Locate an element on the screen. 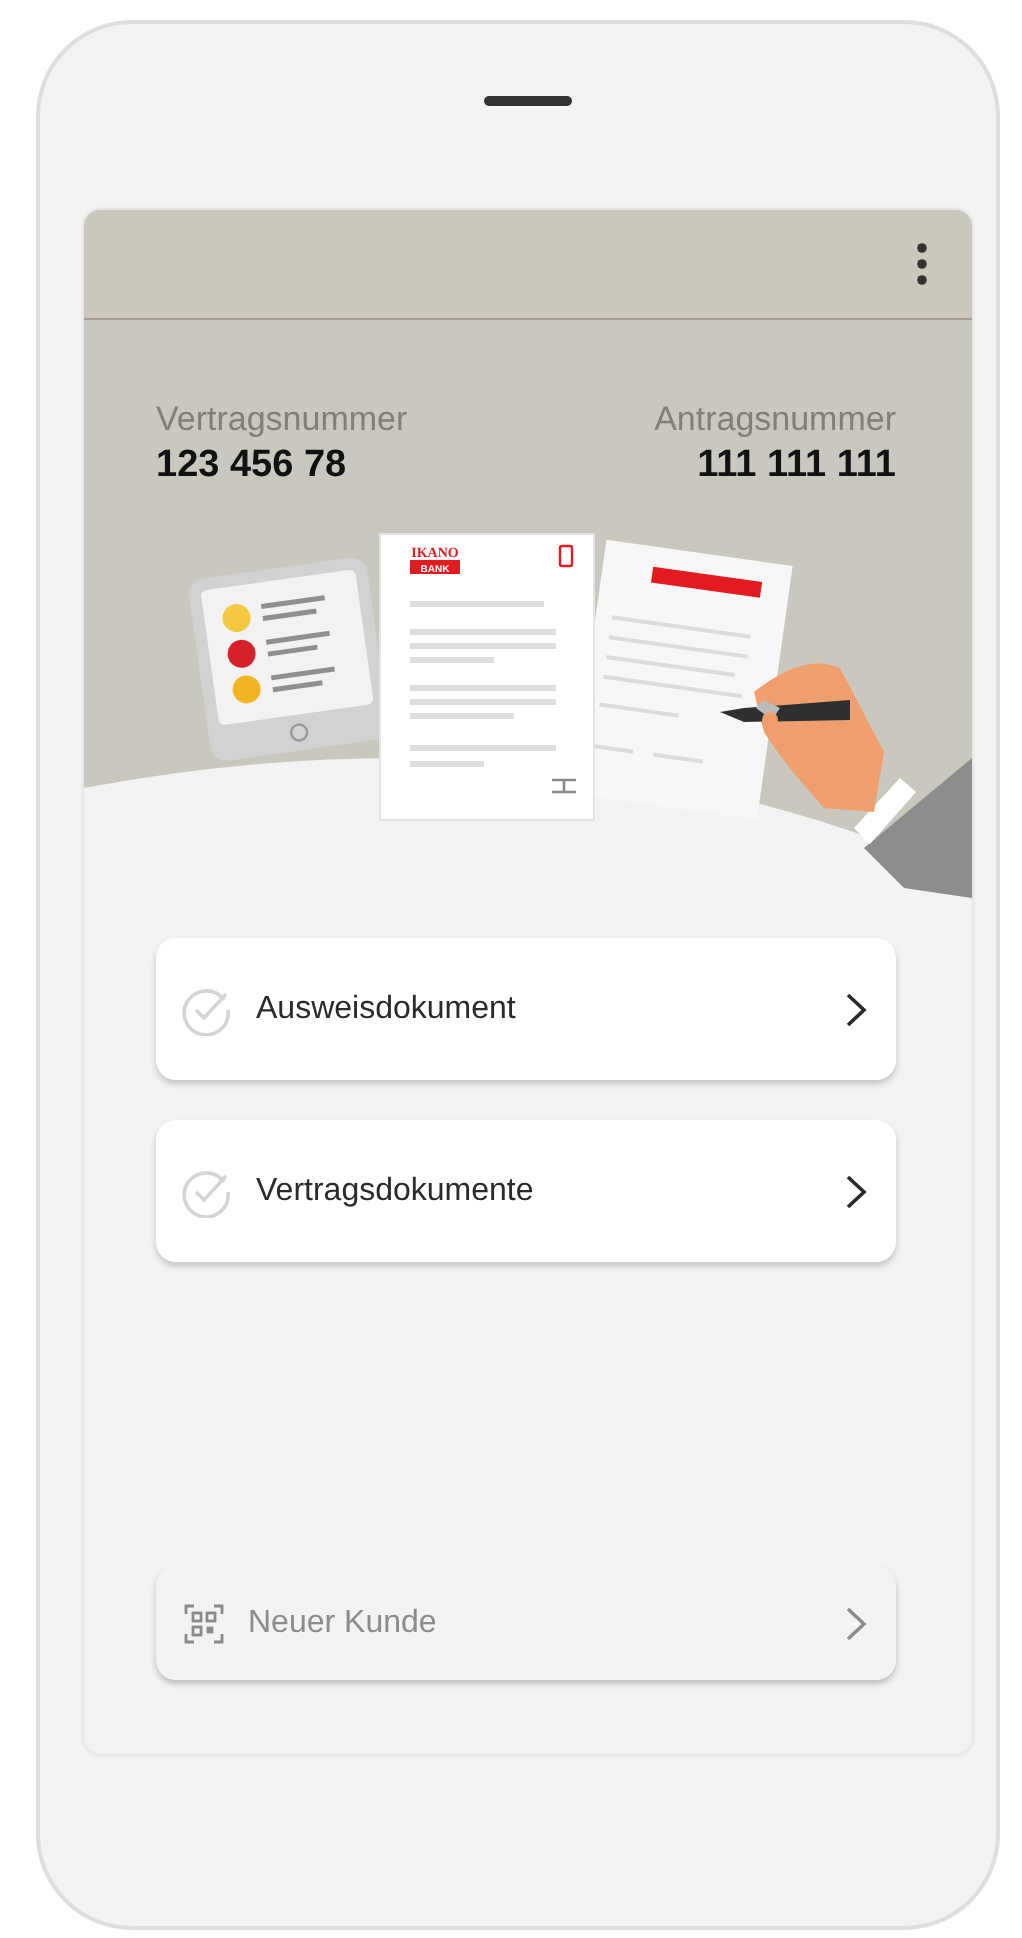  qr-scan-icon is located at coordinates (204, 1623).